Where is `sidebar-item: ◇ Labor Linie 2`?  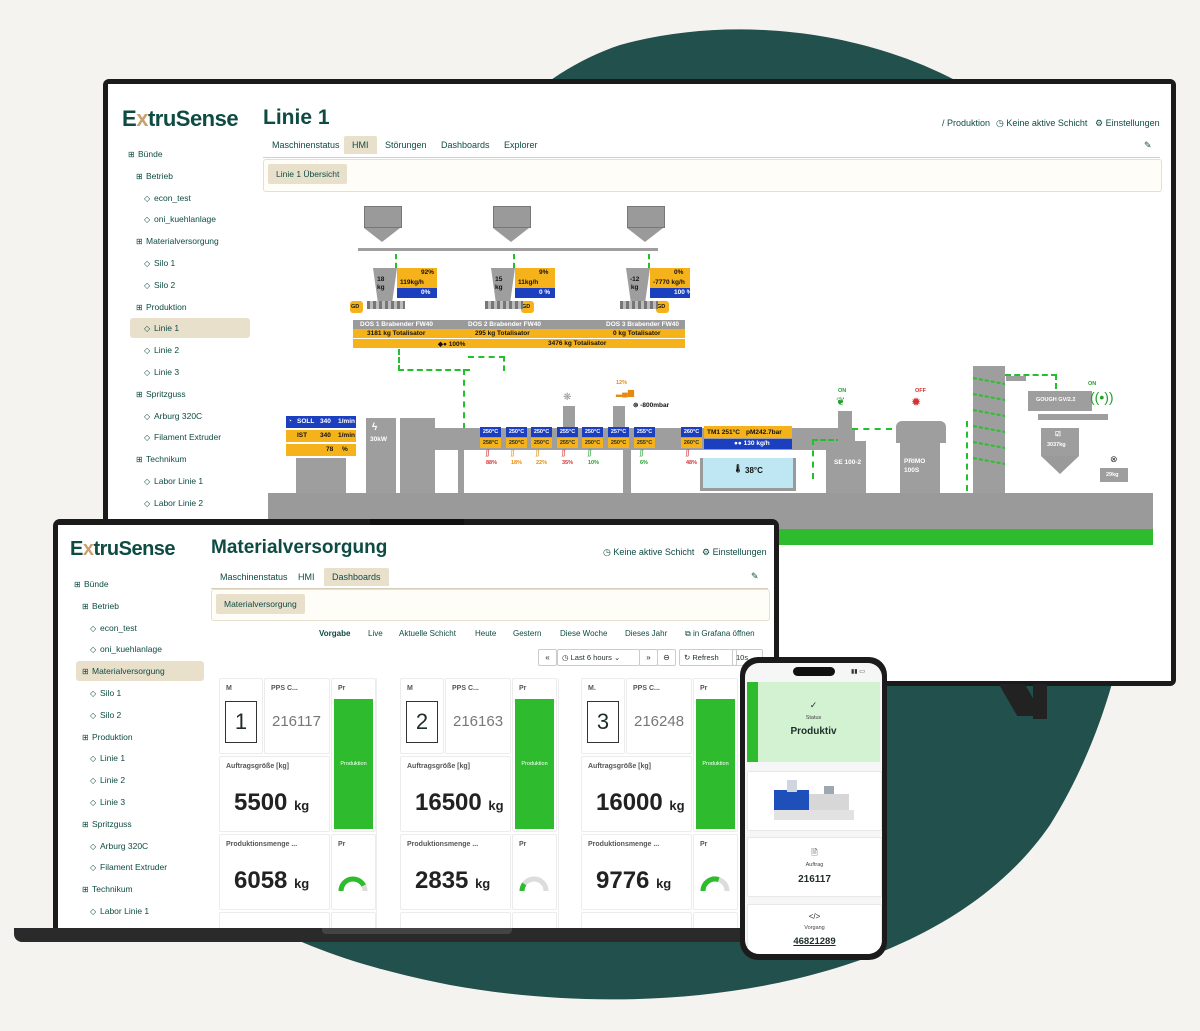
sidebar-item: ◇ Labor Linie 2 is located at coordinates (173, 503).